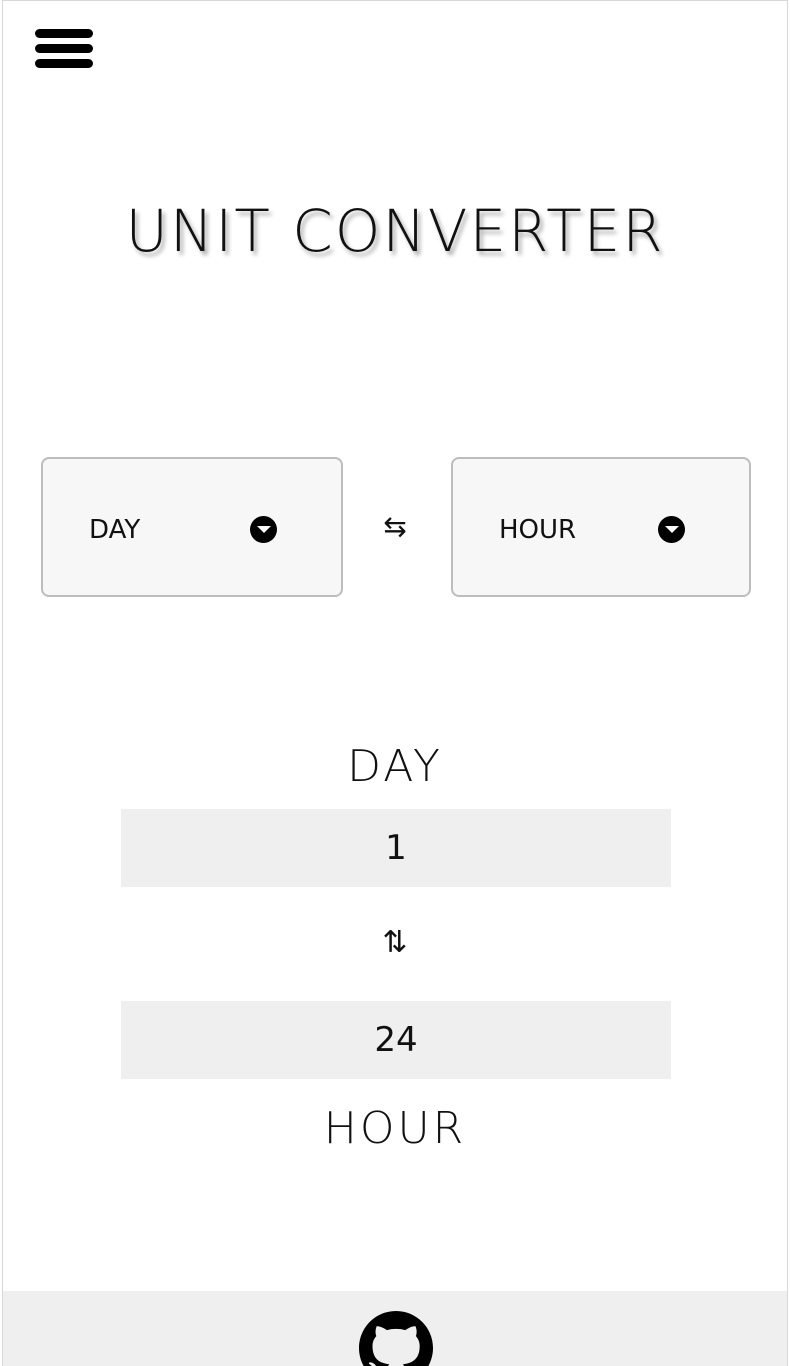 This screenshot has width=790, height=1366. Describe the element at coordinates (601, 527) in the screenshot. I see `to-unit-select: HOUR` at that location.